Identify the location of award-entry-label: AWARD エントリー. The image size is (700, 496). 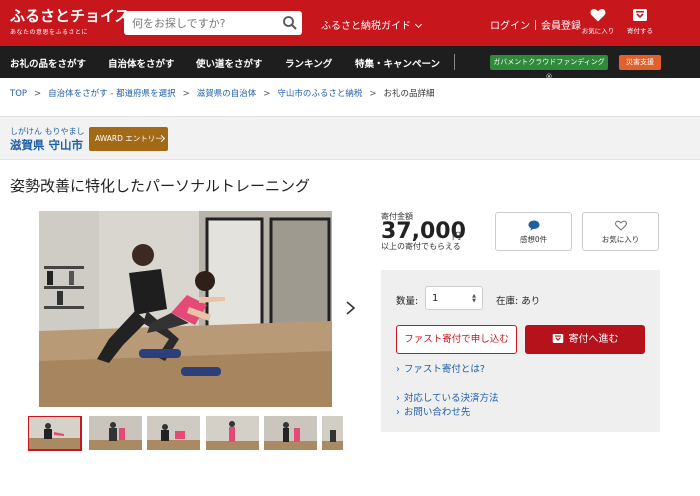
(129, 138).